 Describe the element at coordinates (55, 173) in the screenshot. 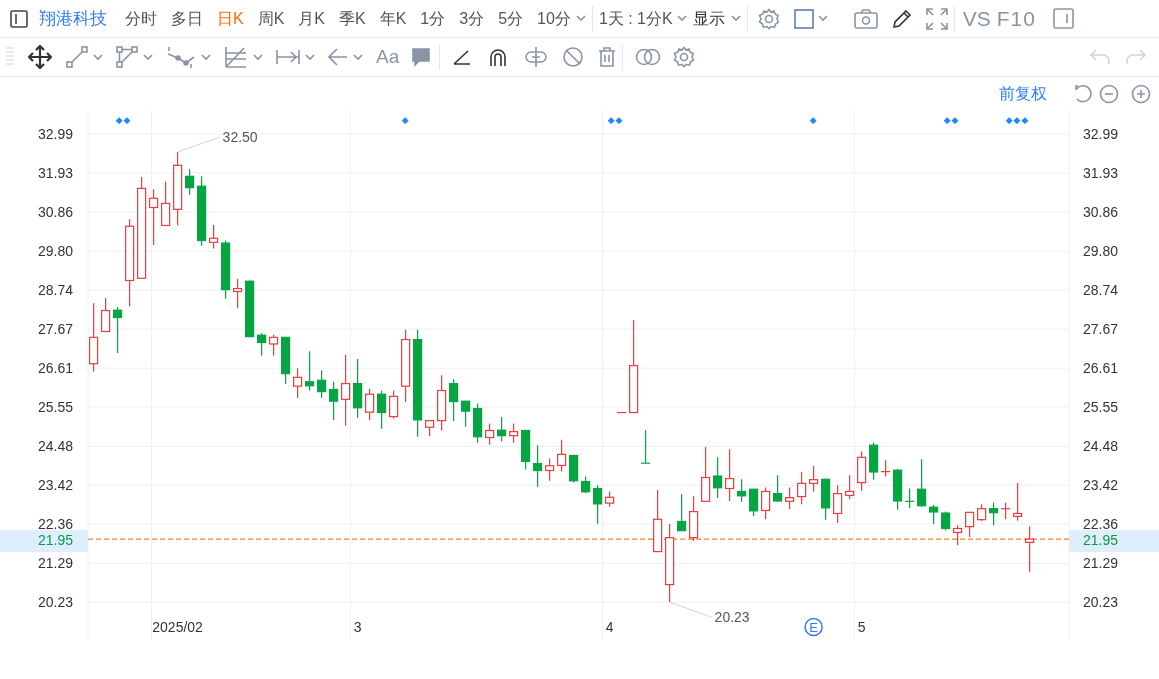

I see `axis-label: 31.93` at that location.